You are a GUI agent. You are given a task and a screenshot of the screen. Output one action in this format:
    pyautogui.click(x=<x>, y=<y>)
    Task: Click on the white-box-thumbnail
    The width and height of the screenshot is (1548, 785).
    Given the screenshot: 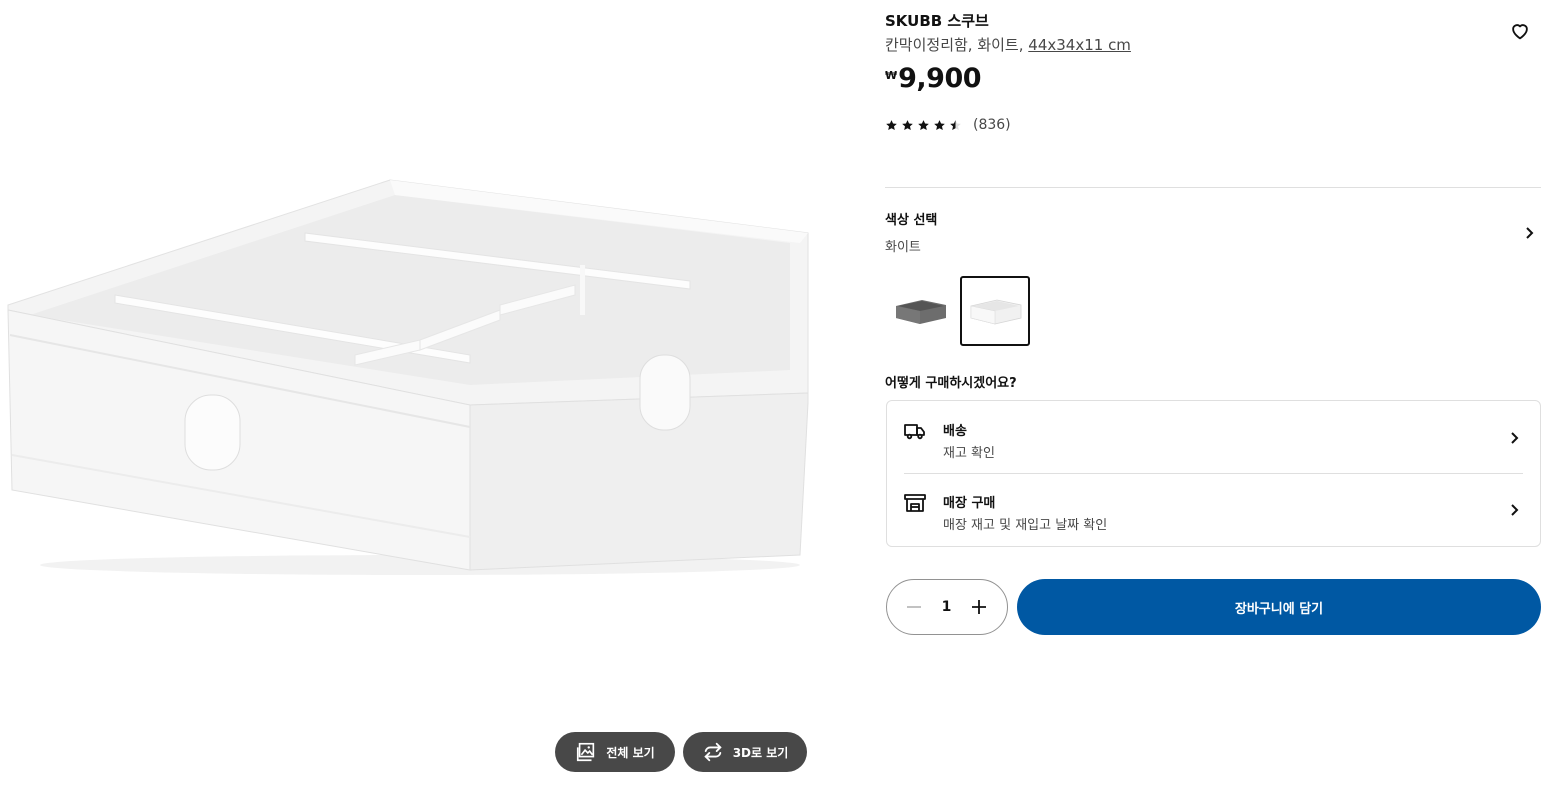 What is the action you would take?
    pyautogui.click(x=996, y=312)
    